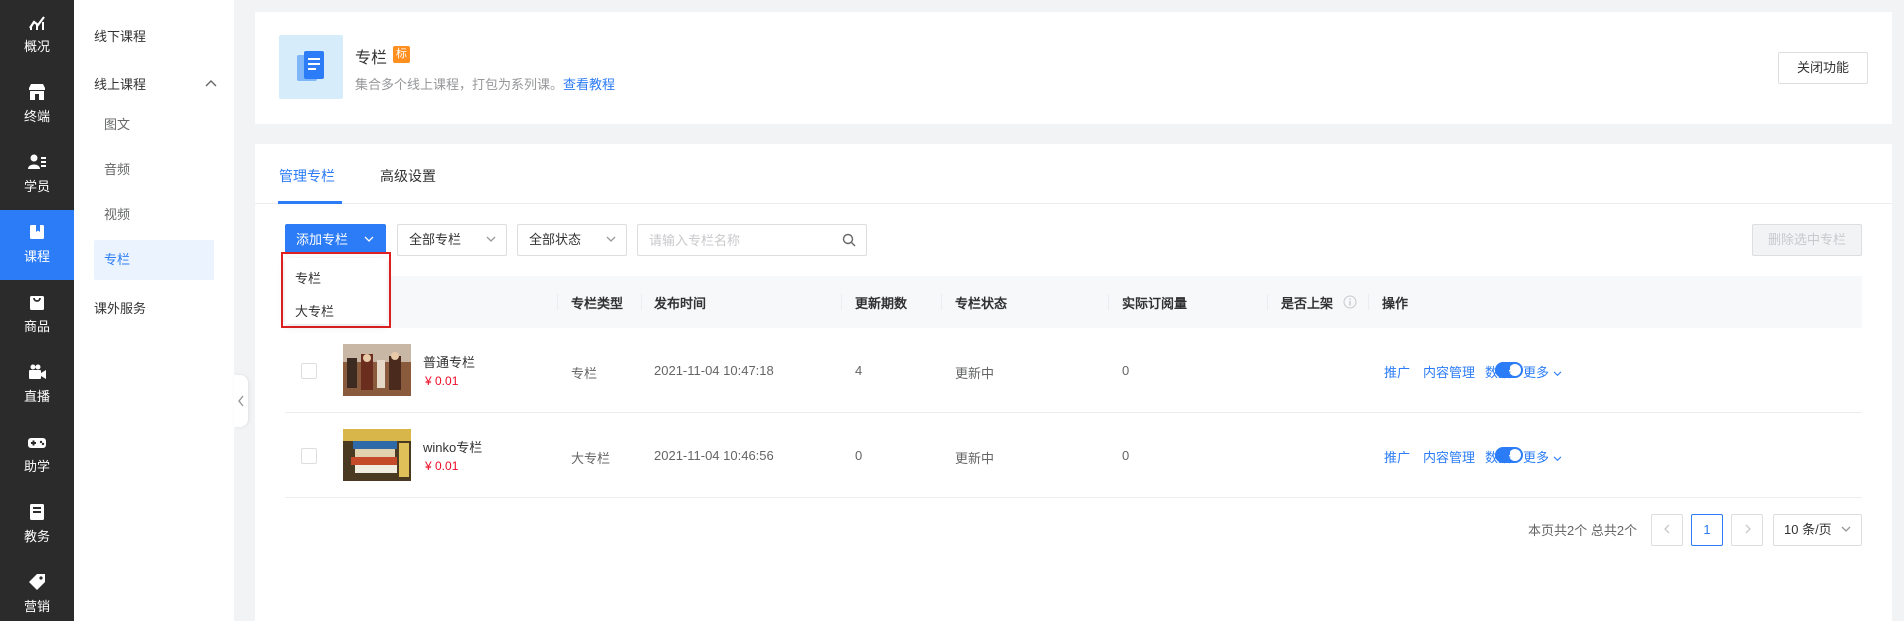  I want to click on tag-icon, so click(37, 582).